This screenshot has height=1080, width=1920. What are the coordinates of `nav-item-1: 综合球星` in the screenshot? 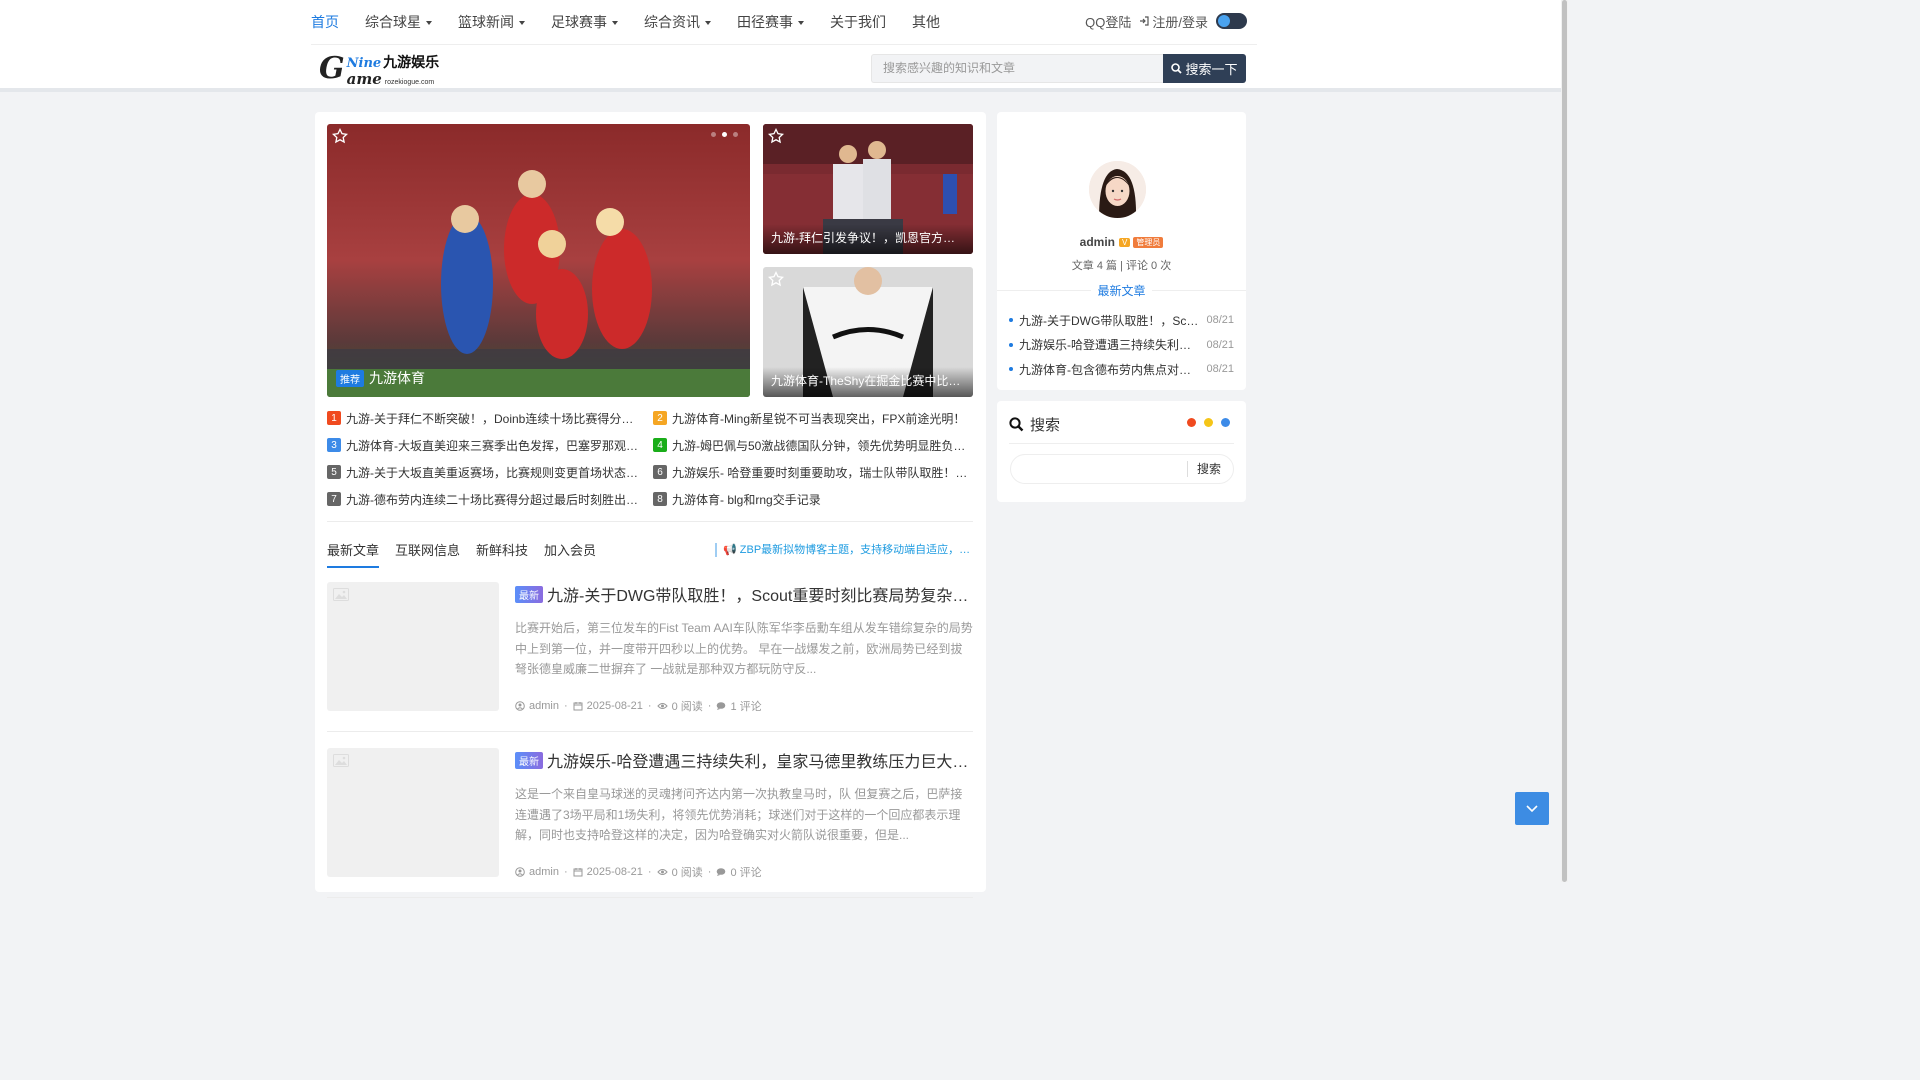 It's located at (398, 22).